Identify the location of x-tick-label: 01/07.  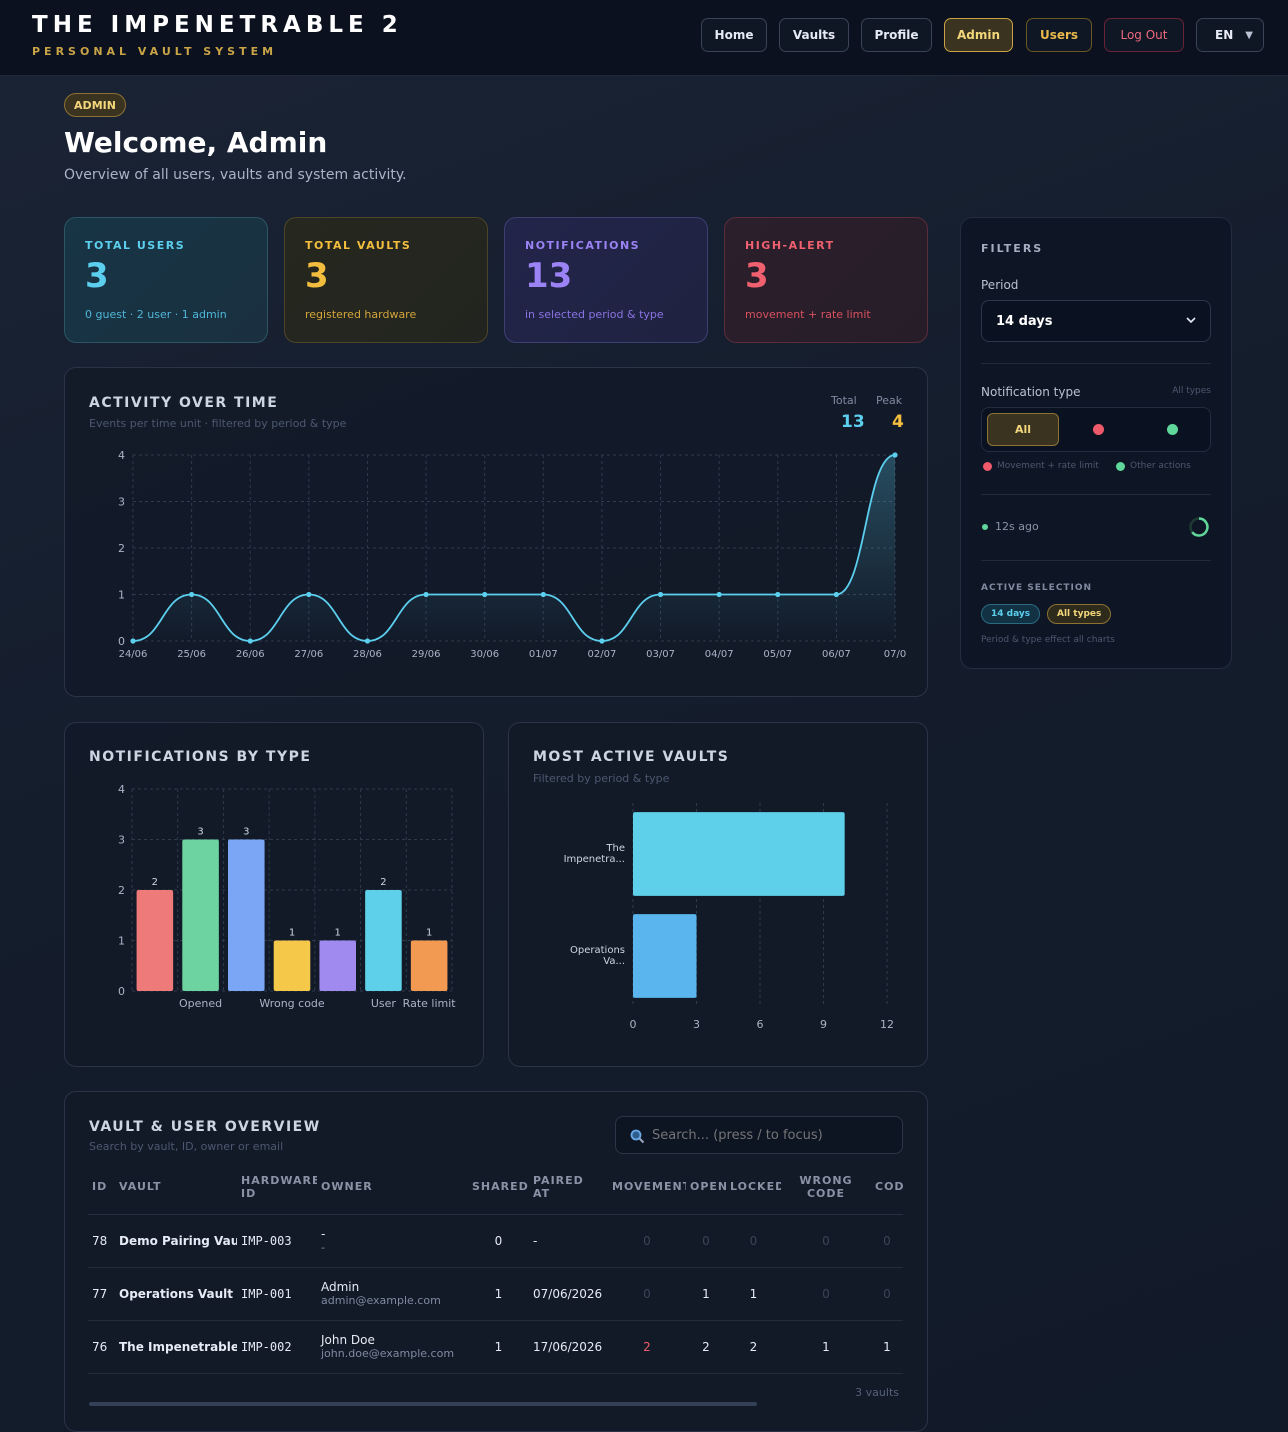
(543, 654).